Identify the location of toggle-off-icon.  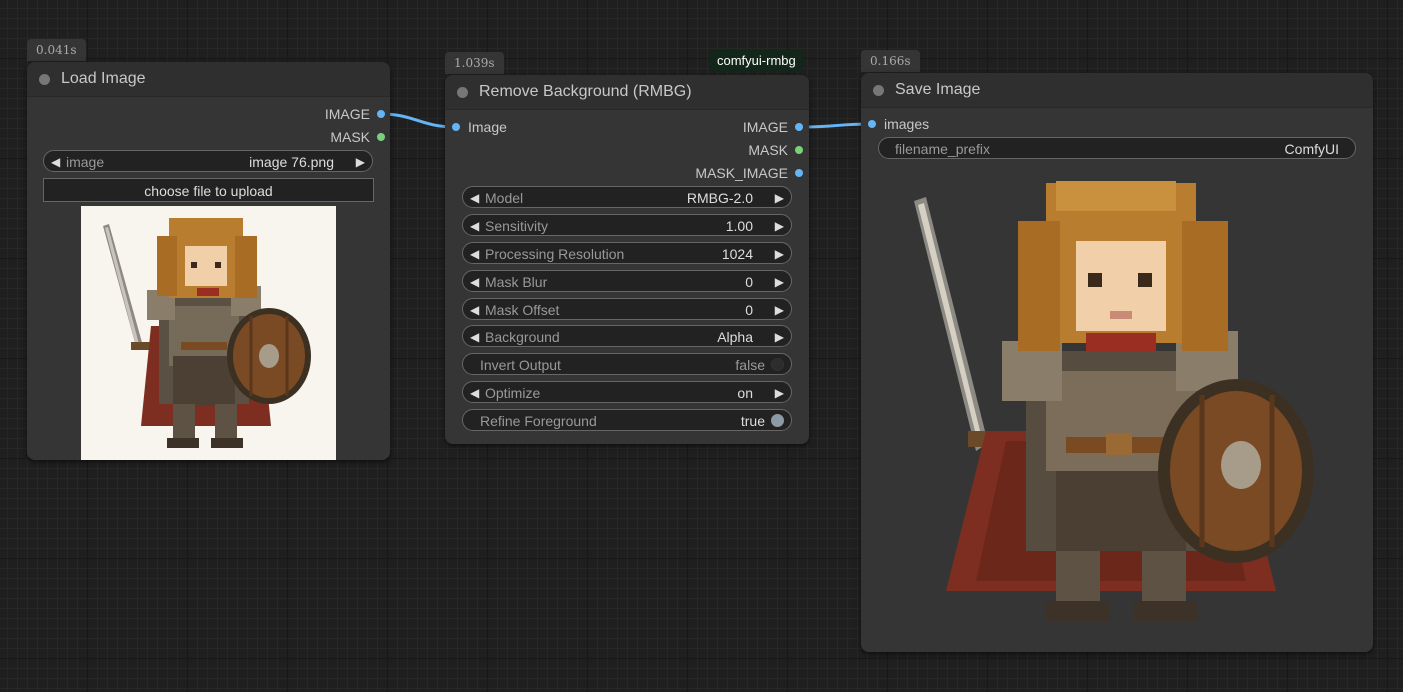
(777, 364).